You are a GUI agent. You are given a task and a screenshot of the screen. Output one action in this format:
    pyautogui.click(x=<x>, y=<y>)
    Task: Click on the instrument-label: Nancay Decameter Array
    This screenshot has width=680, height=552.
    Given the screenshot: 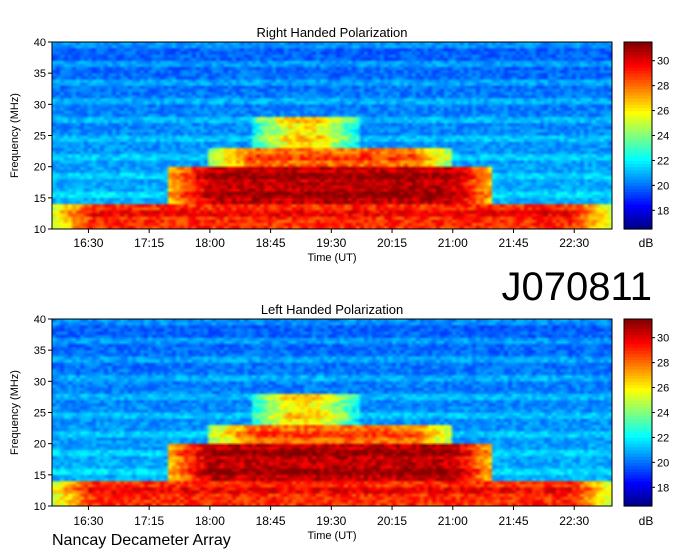 What is the action you would take?
    pyautogui.click(x=141, y=540)
    